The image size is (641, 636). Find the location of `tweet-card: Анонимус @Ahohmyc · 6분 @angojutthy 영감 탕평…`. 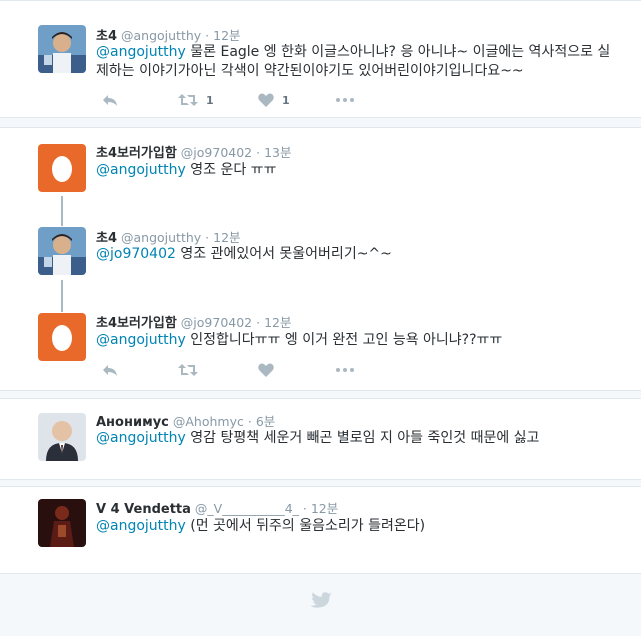

tweet-card: Анонимус @Ahohmyc · 6분 @angojutthy 영감 탕평… is located at coordinates (320, 439).